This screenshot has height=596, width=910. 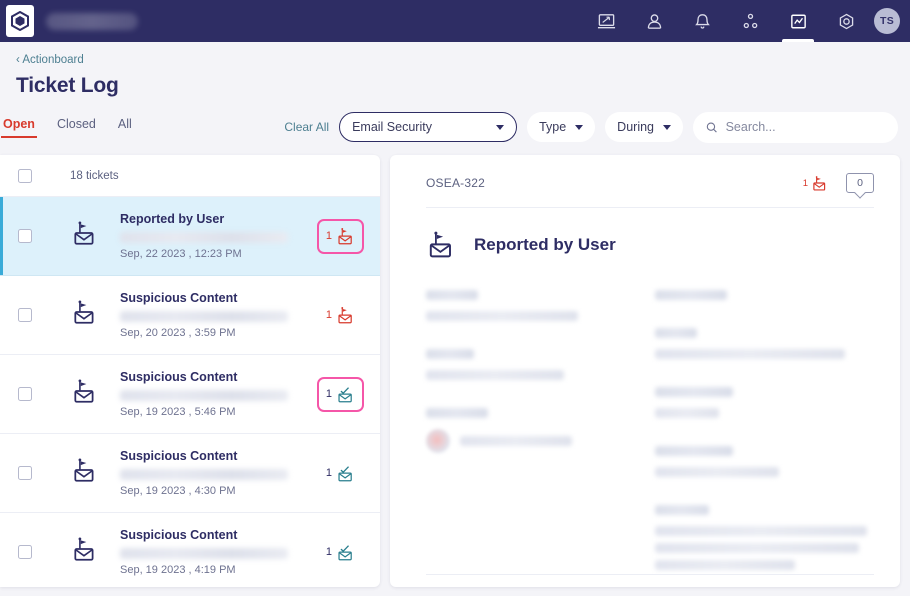 I want to click on nav-network-icon, so click(x=750, y=21).